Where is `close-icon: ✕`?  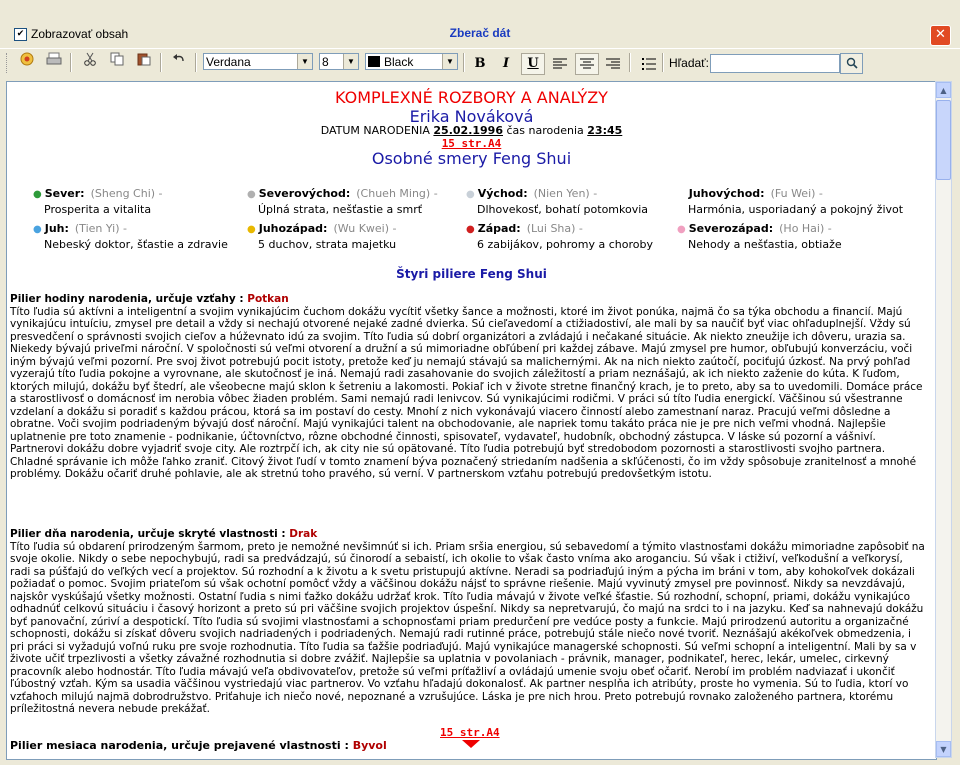 close-icon: ✕ is located at coordinates (940, 34).